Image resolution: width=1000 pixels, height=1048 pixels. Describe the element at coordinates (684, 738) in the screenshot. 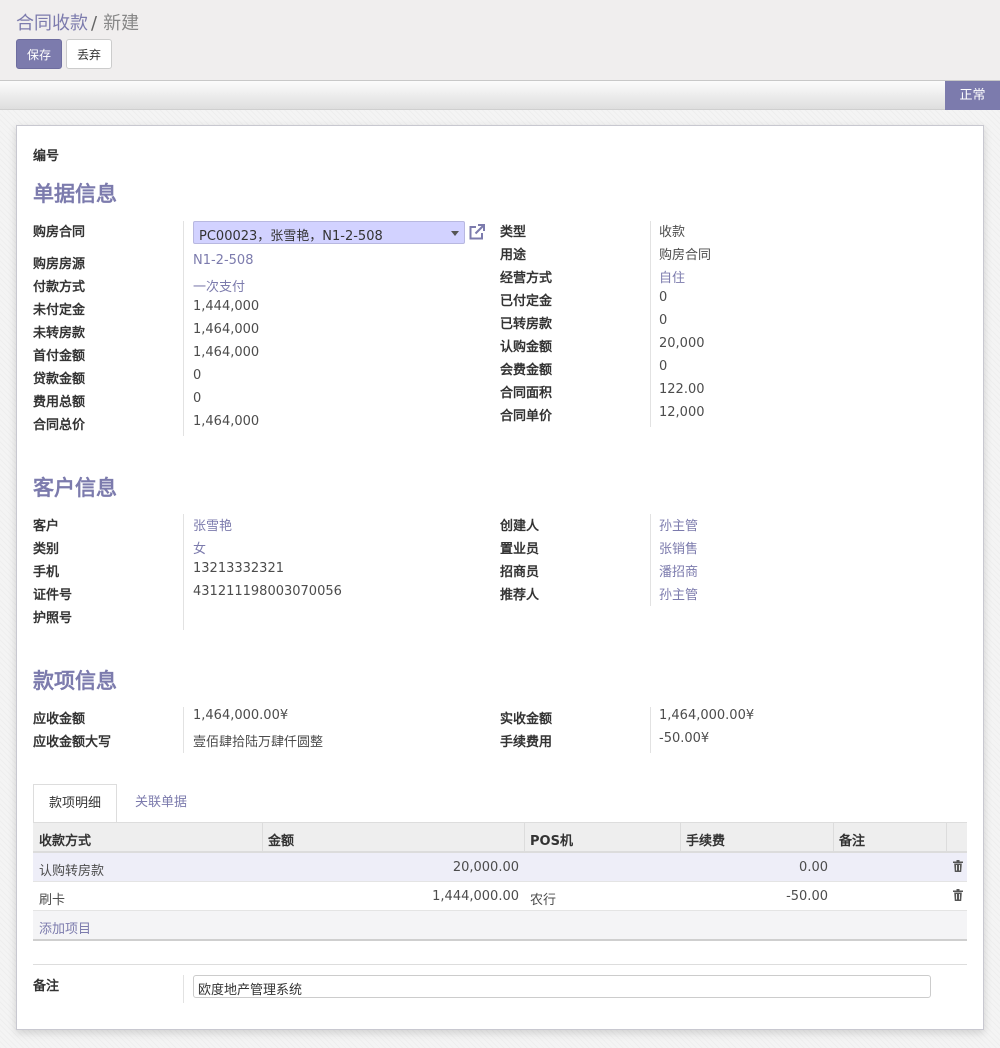

I see `field-value: -50.00¥` at that location.